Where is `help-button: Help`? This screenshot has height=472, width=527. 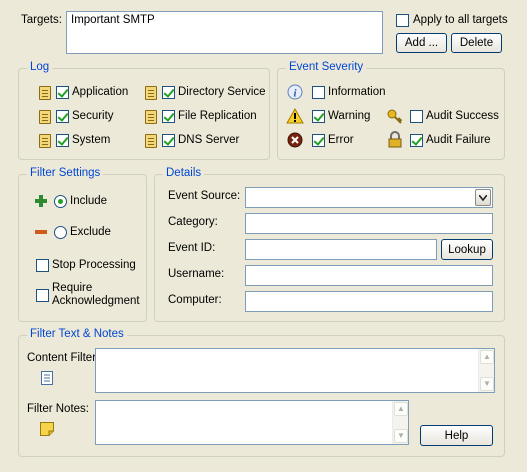 help-button: Help is located at coordinates (456, 435).